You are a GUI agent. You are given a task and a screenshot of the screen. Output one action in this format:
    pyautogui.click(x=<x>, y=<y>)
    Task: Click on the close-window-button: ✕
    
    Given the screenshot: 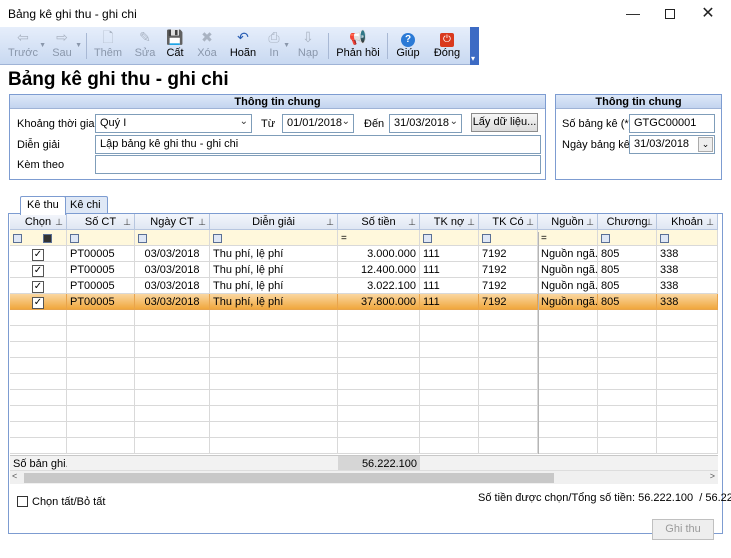 What is the action you would take?
    pyautogui.click(x=708, y=13)
    